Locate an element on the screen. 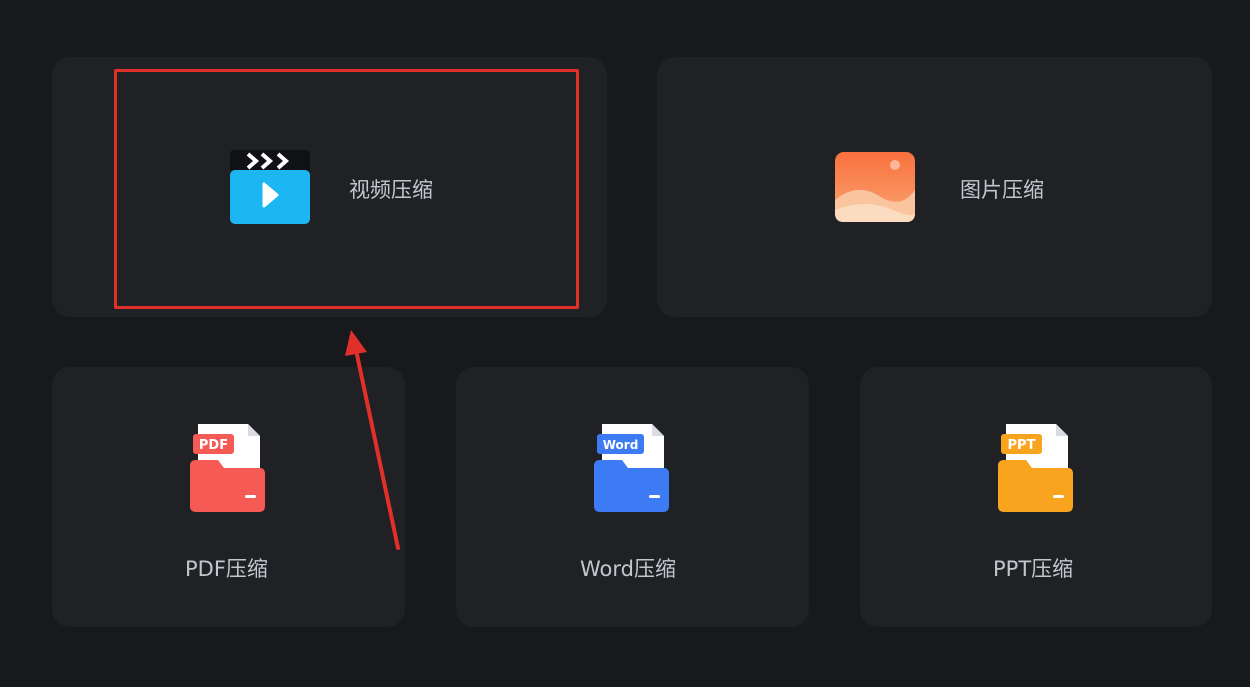 The height and width of the screenshot is (687, 1250). word-compress-card: Word Word压缩 is located at coordinates (632, 497).